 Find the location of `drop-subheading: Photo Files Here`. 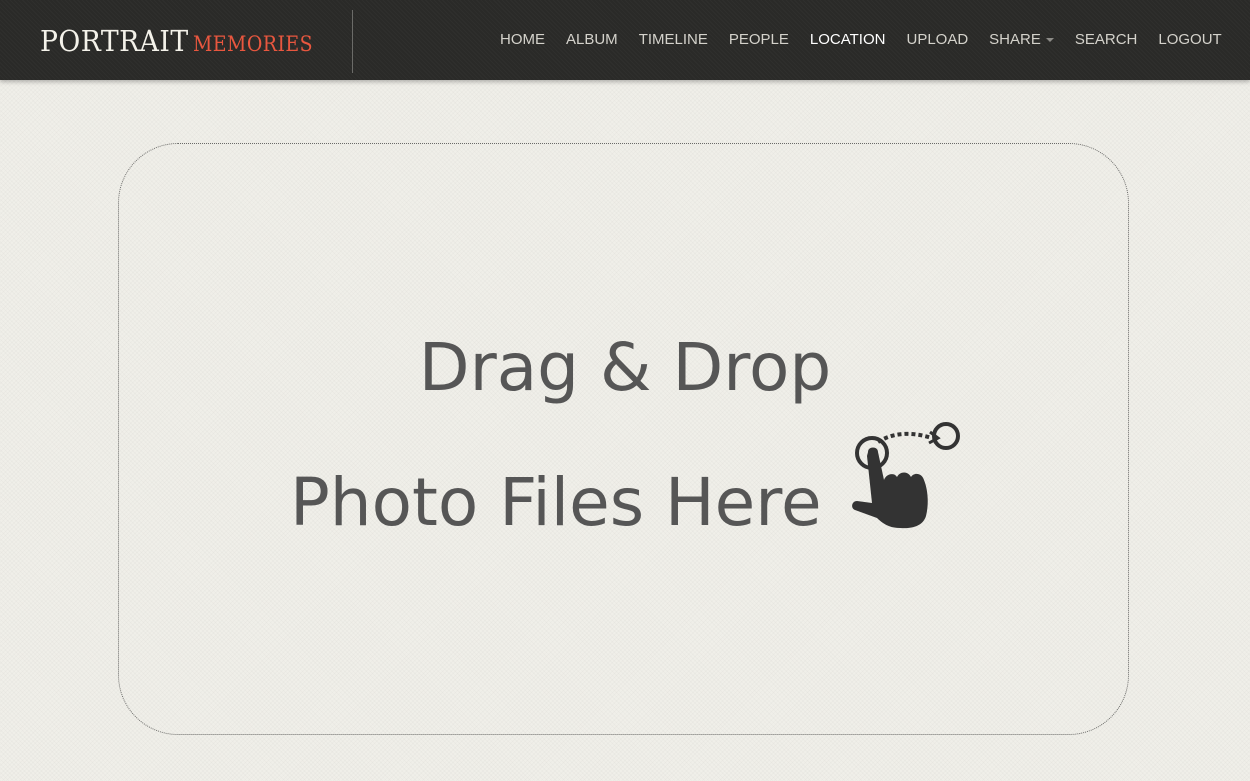

drop-subheading: Photo Files Here is located at coordinates (556, 502).